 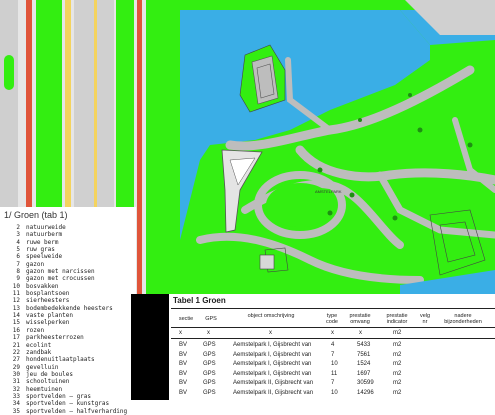 What do you see at coordinates (332, 333) in the screenshot?
I see `xrow-type: x` at bounding box center [332, 333].